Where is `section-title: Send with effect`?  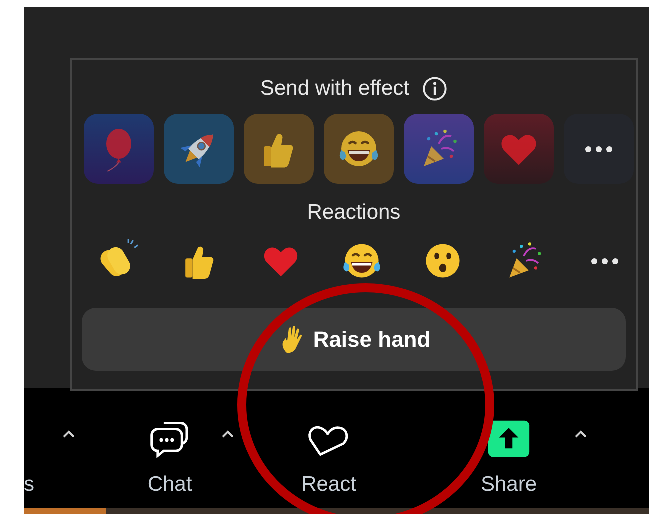 section-title: Send with effect is located at coordinates (335, 89).